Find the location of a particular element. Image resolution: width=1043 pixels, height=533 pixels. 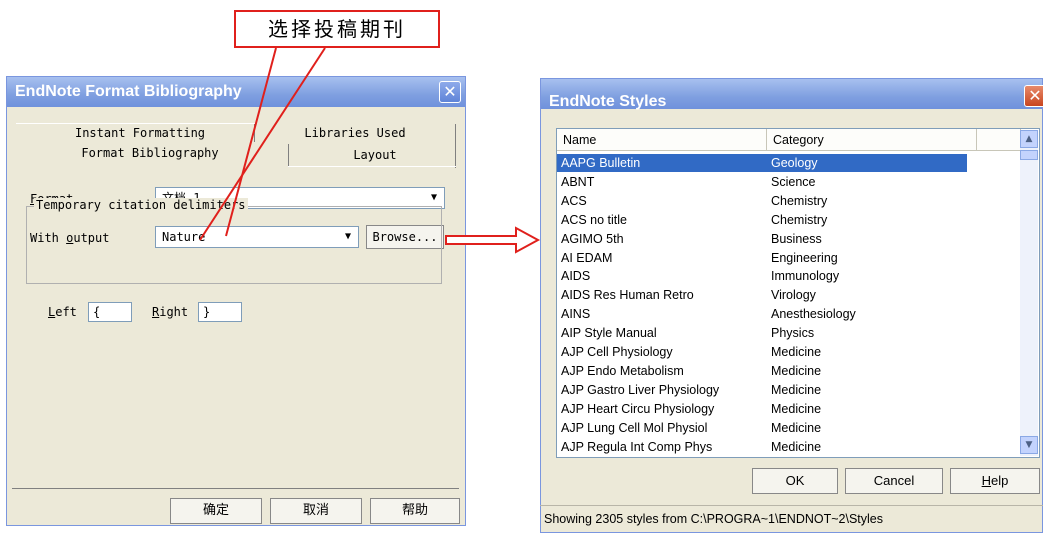

annotation-arrows is located at coordinates (370, 150).